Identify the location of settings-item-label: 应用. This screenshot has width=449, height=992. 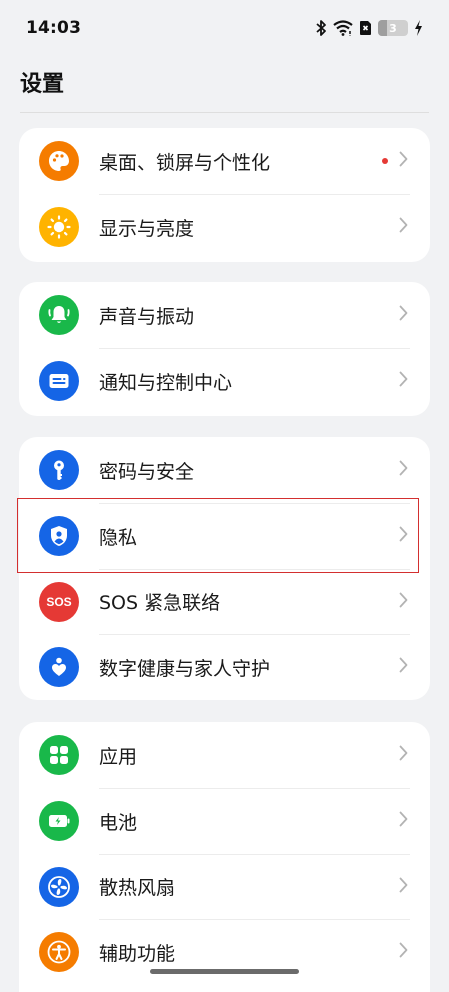
(118, 756).